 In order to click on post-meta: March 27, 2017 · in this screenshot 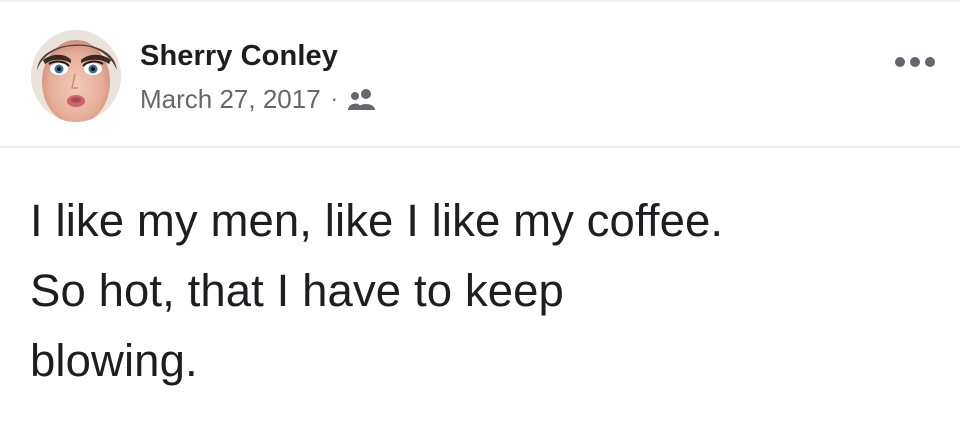, I will do `click(258, 99)`.